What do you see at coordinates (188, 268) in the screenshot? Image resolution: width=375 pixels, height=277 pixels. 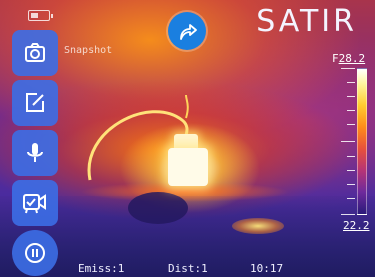 I see `distance-readout: Dist:1` at bounding box center [188, 268].